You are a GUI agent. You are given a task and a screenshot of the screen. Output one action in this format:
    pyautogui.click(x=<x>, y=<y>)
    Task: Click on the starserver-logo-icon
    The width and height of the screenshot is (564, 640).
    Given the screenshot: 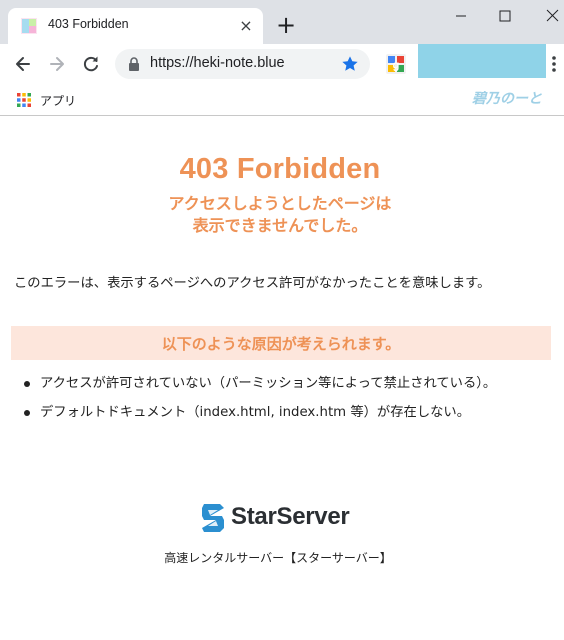 What is the action you would take?
    pyautogui.click(x=213, y=518)
    